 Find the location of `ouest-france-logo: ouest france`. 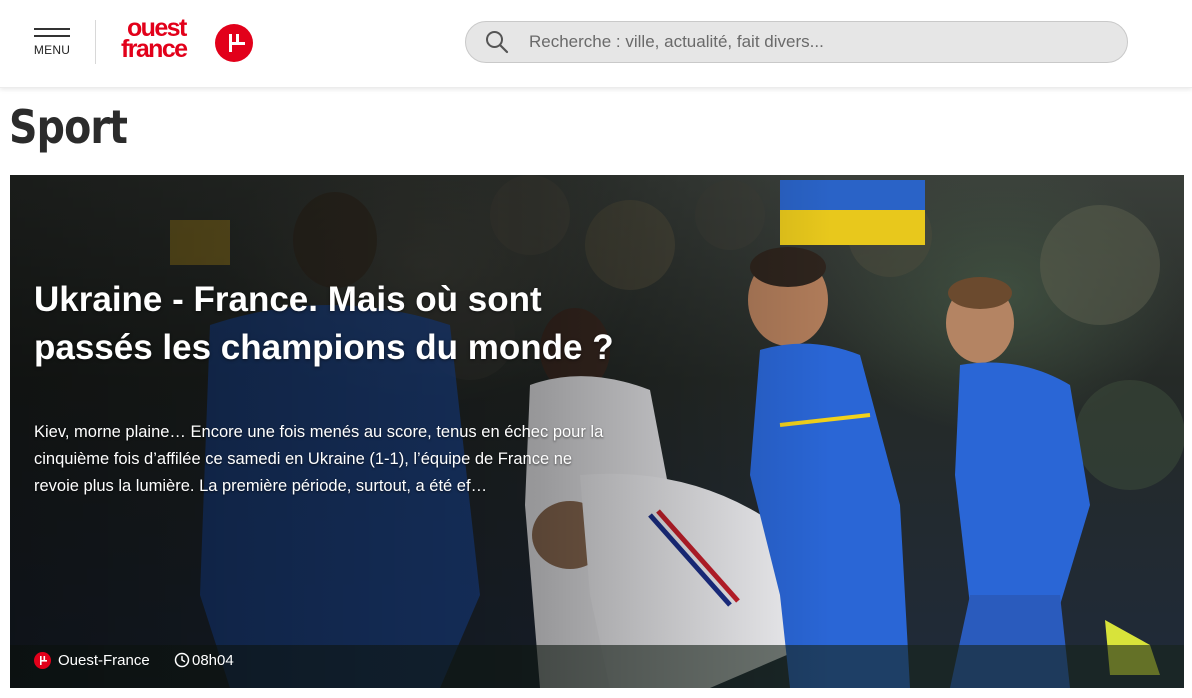

ouest-france-logo: ouest france is located at coordinates (188, 42).